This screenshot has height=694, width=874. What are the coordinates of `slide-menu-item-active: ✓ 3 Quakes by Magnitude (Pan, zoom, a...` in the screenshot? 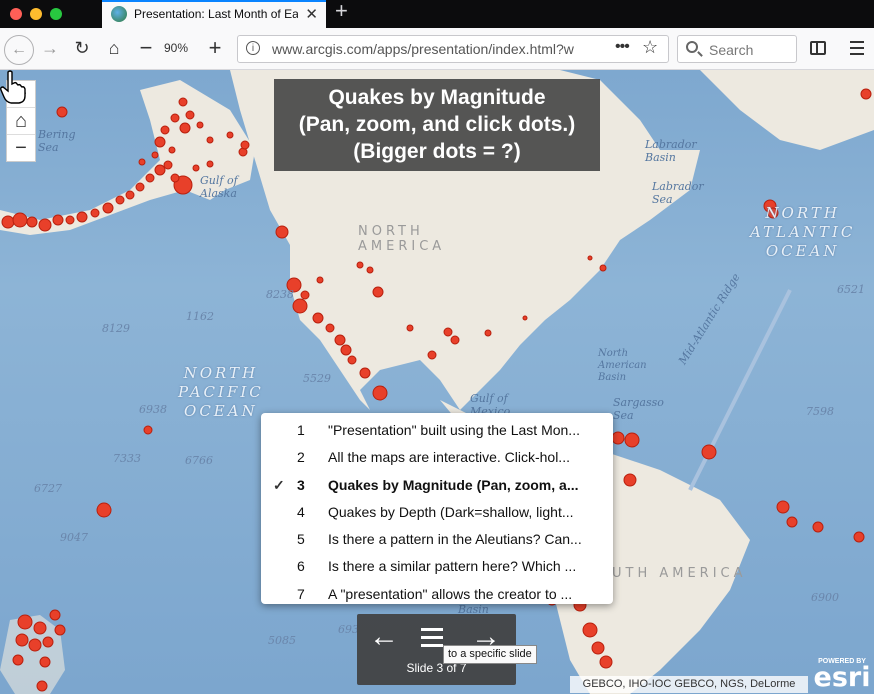 It's located at (437, 485).